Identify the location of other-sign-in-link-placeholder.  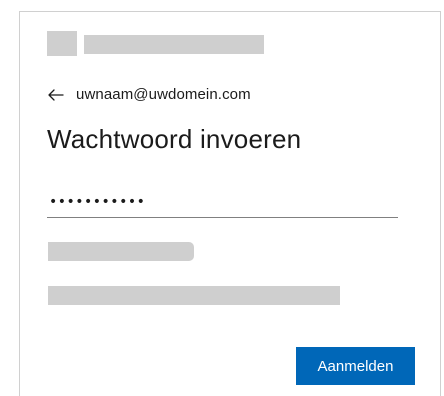
(194, 295).